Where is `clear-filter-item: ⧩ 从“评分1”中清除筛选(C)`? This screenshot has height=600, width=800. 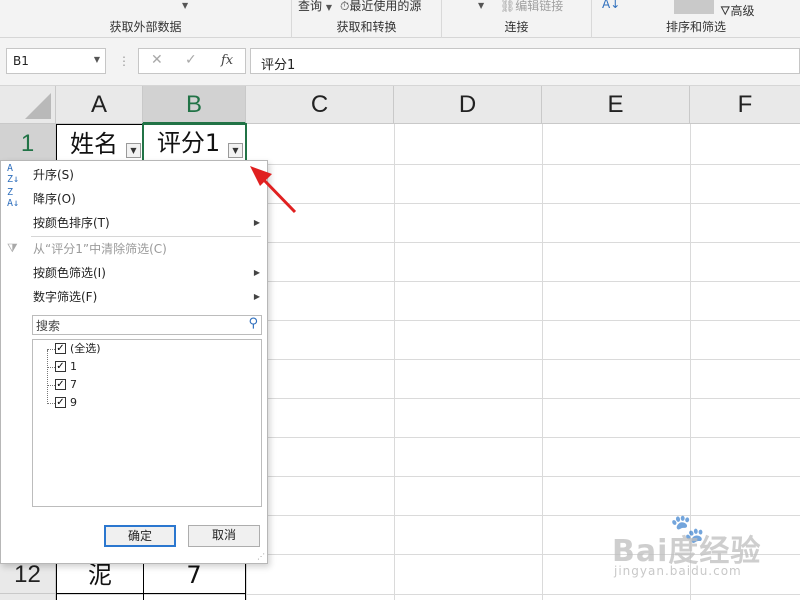
clear-filter-item: ⧩ 从“评分1”中清除筛选(C) is located at coordinates (134, 249).